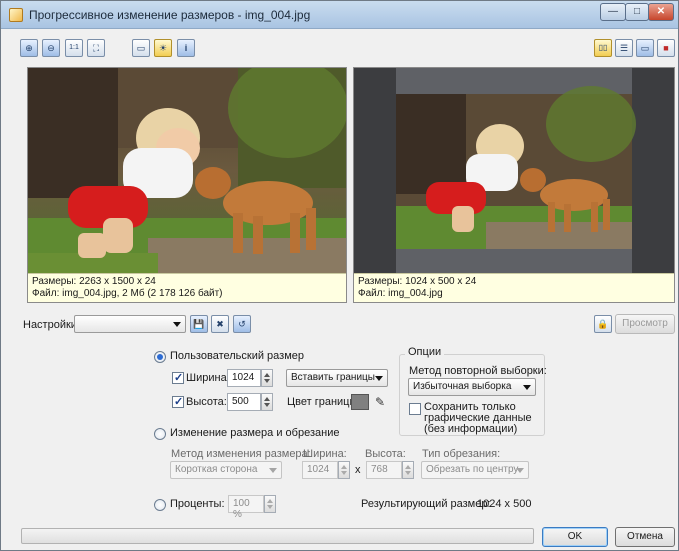  Describe the element at coordinates (241, 454) in the screenshot. I see `resize-method-label: Метод изменения размера:` at that location.